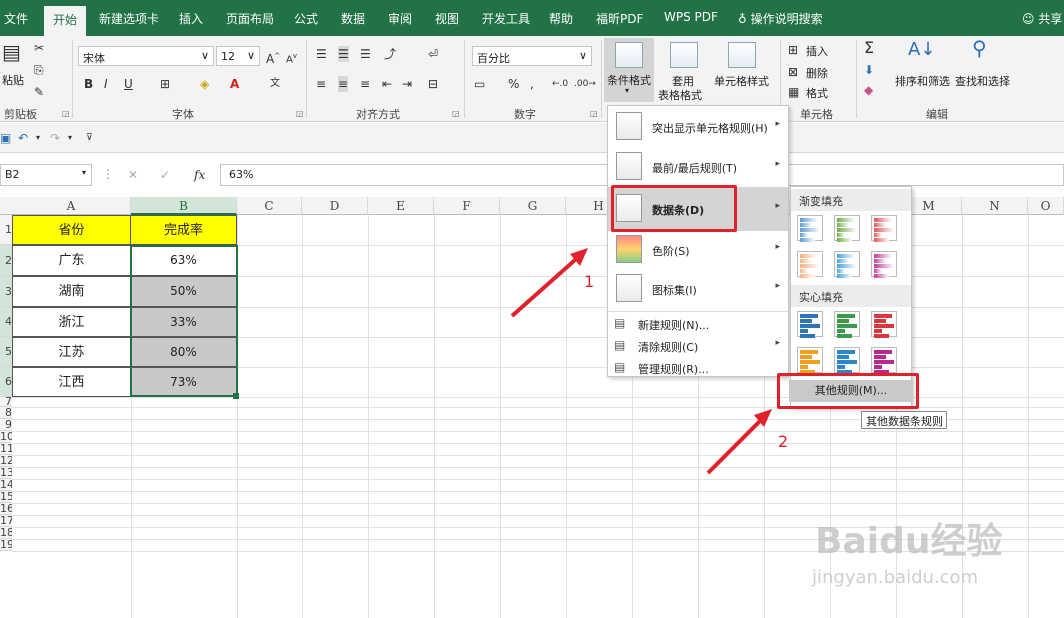 The height and width of the screenshot is (618, 1064). Describe the element at coordinates (191, 18) in the screenshot. I see `tab-insert: 插入` at that location.